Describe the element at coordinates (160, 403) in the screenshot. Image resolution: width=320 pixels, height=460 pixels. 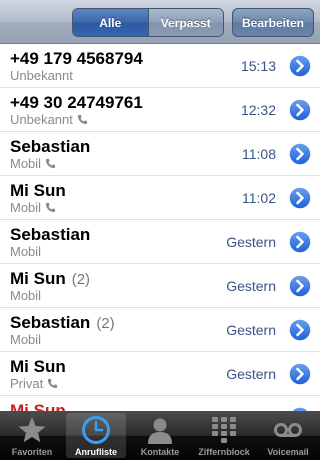
I see `call-row: Mi Sun` at that location.